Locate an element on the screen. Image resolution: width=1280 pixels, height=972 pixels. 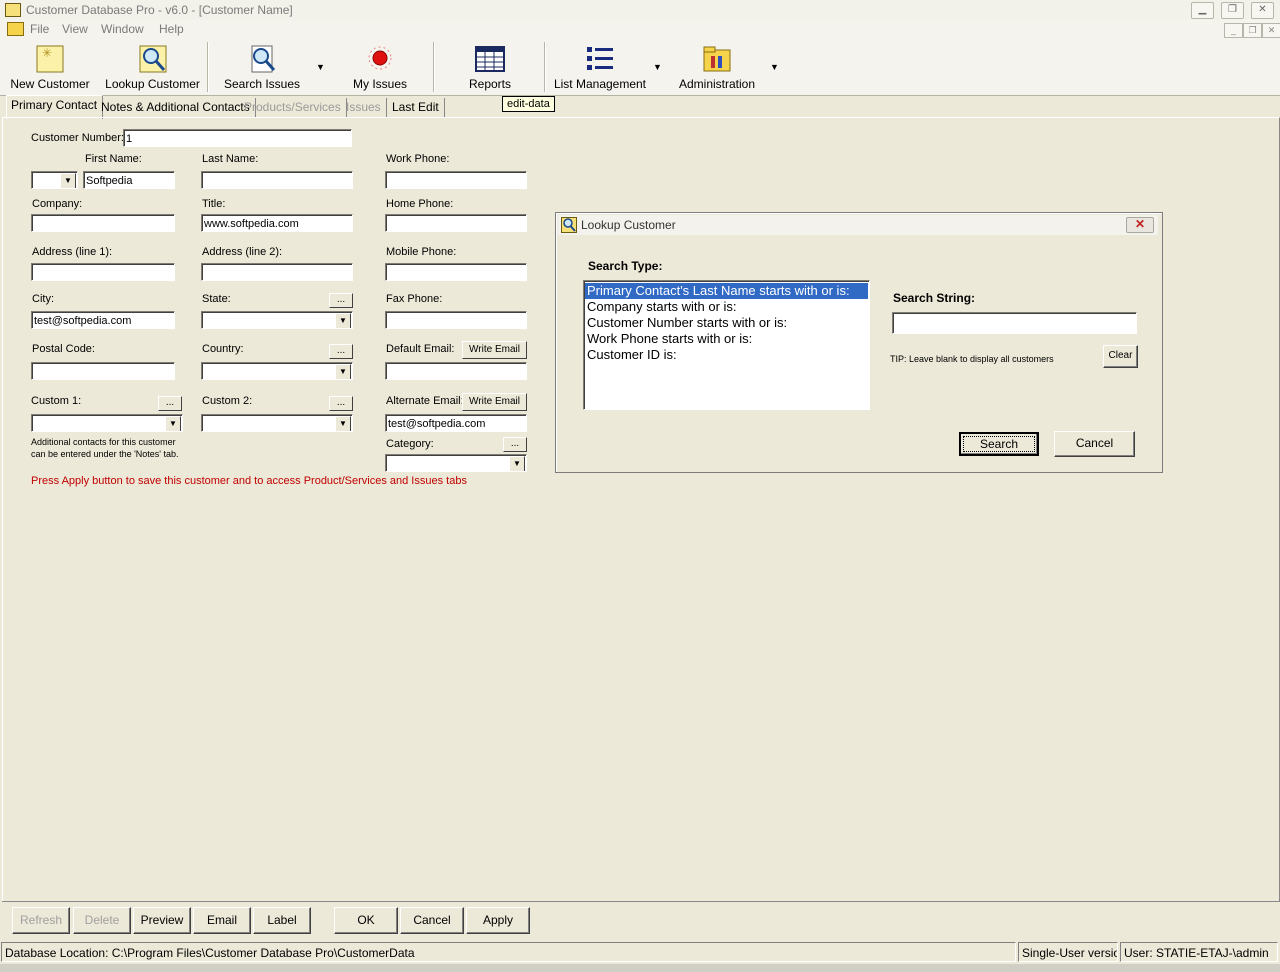
email-button: Email is located at coordinates (222, 920).